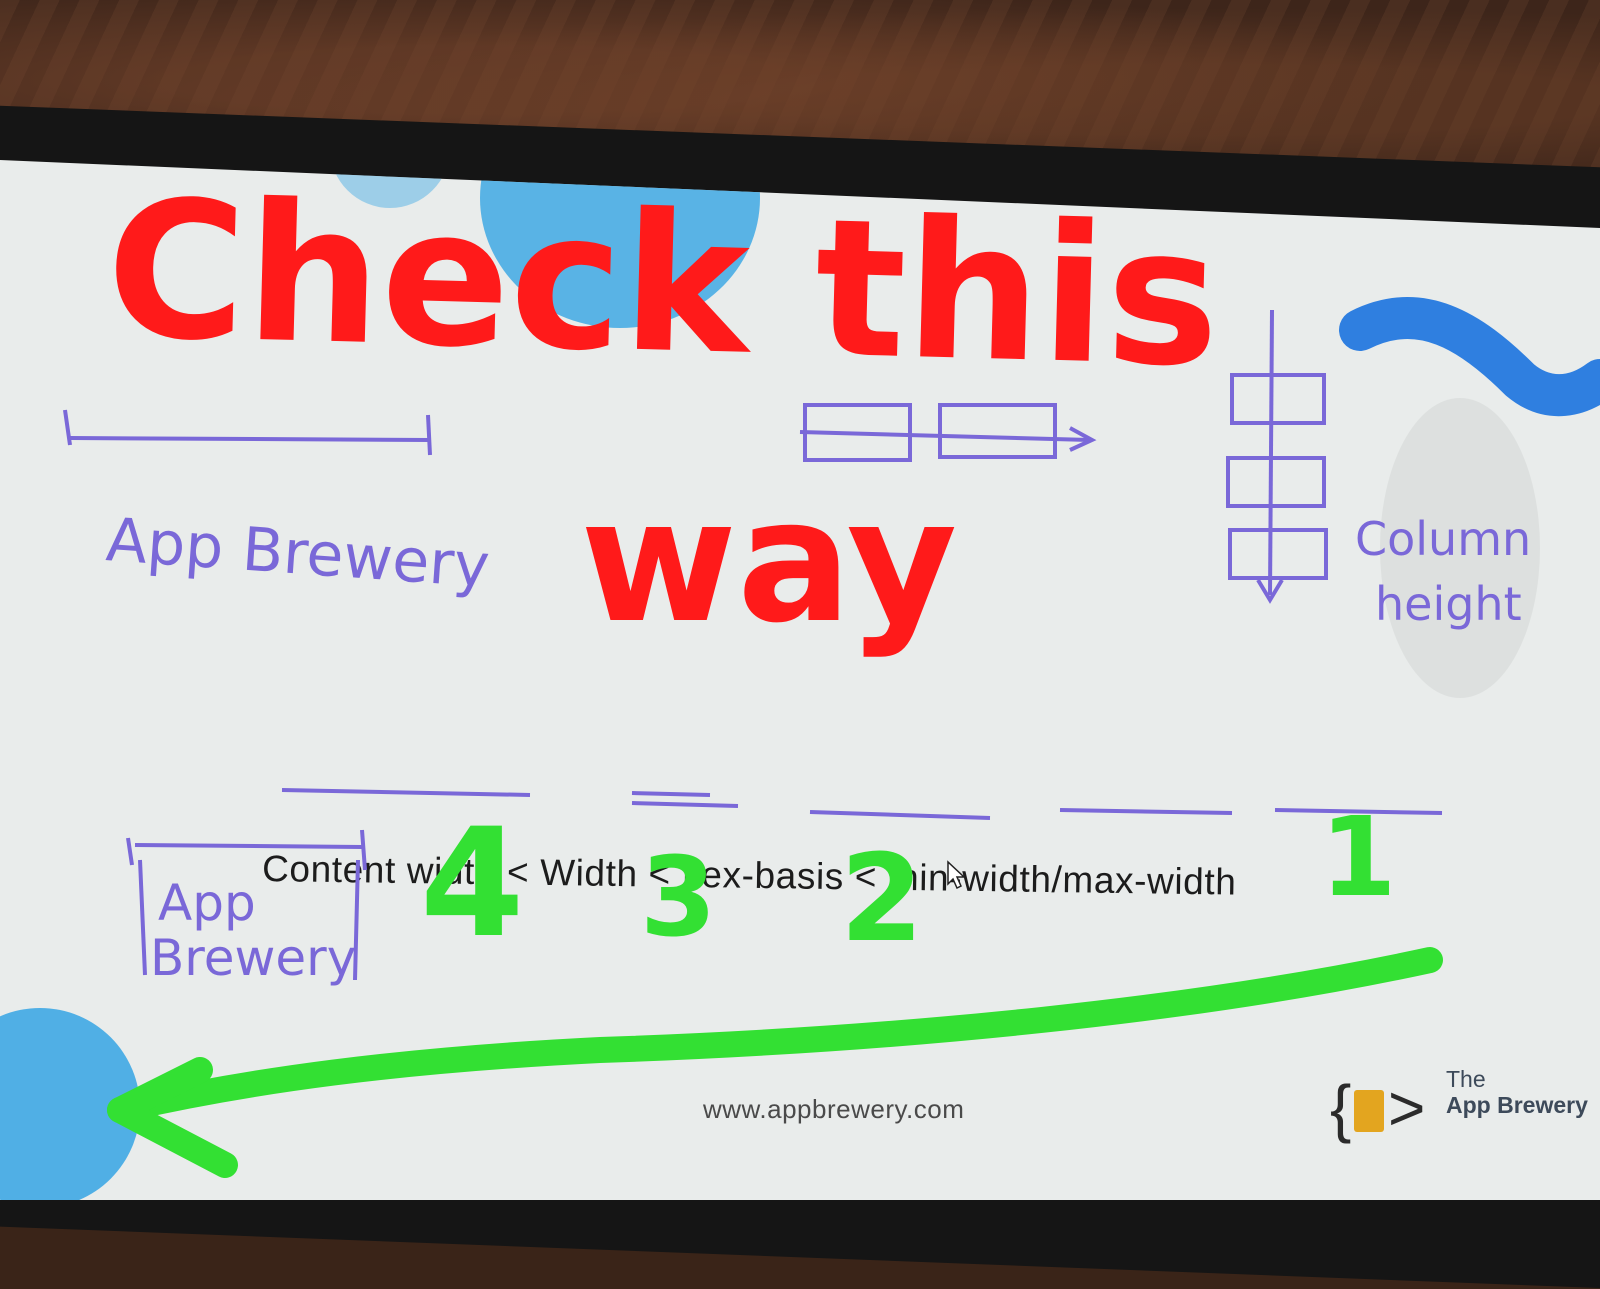 The width and height of the screenshot is (1600, 1289). What do you see at coordinates (247, 432) in the screenshot?
I see `width-bracket-top` at bounding box center [247, 432].